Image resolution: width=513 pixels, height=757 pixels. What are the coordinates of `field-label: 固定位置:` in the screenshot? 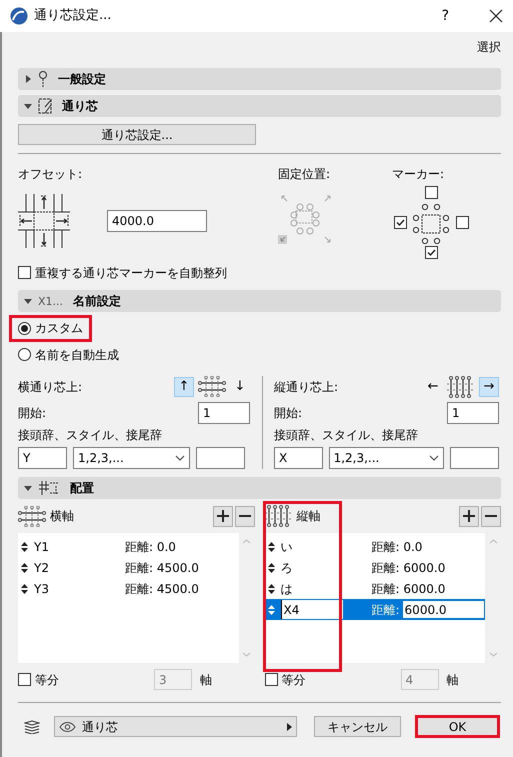 It's located at (305, 174).